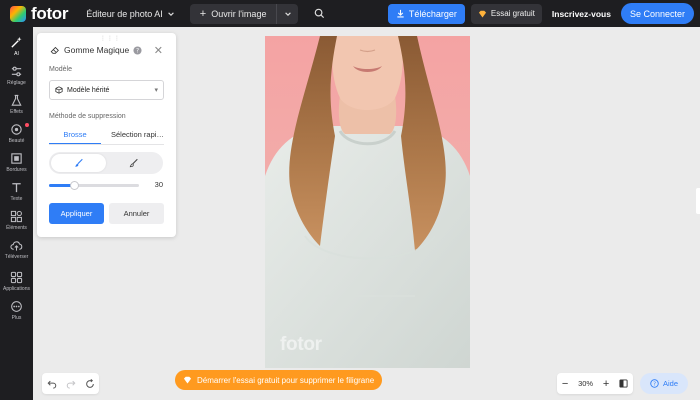 This screenshot has width=700, height=400. I want to click on left-toolbar: AI Réglage Effets Beauté Bordures Texte, so click(16, 213).